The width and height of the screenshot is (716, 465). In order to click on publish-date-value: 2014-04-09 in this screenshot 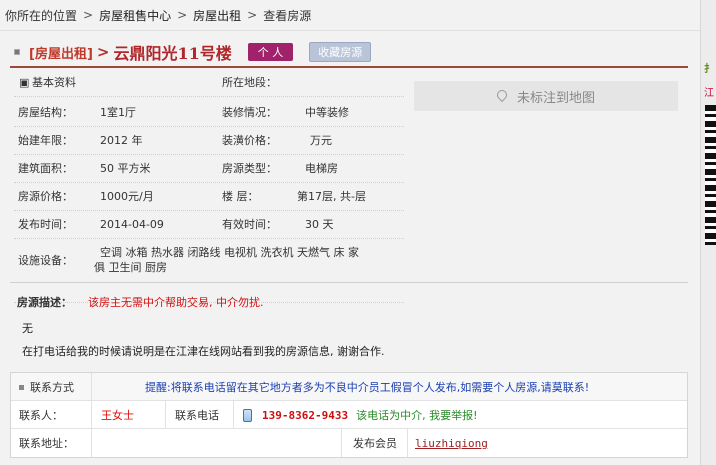, I will do `click(132, 224)`.